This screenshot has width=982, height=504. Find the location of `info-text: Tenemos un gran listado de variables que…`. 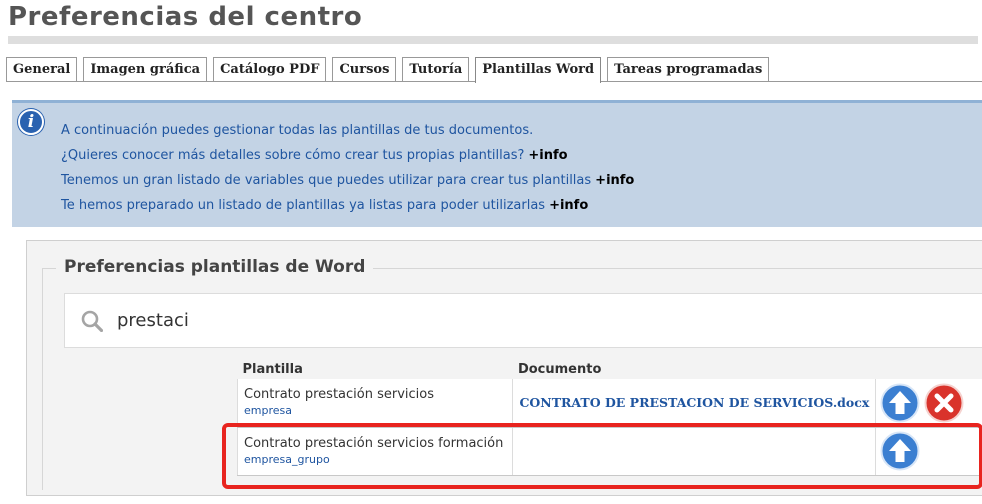

info-text: Tenemos un gran listado de variables que… is located at coordinates (326, 180).